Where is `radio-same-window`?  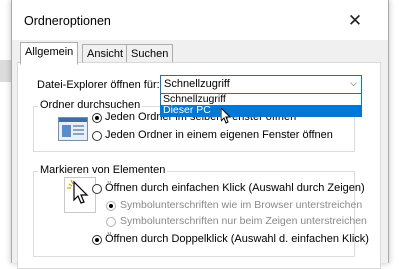 radio-same-window is located at coordinates (97, 118).